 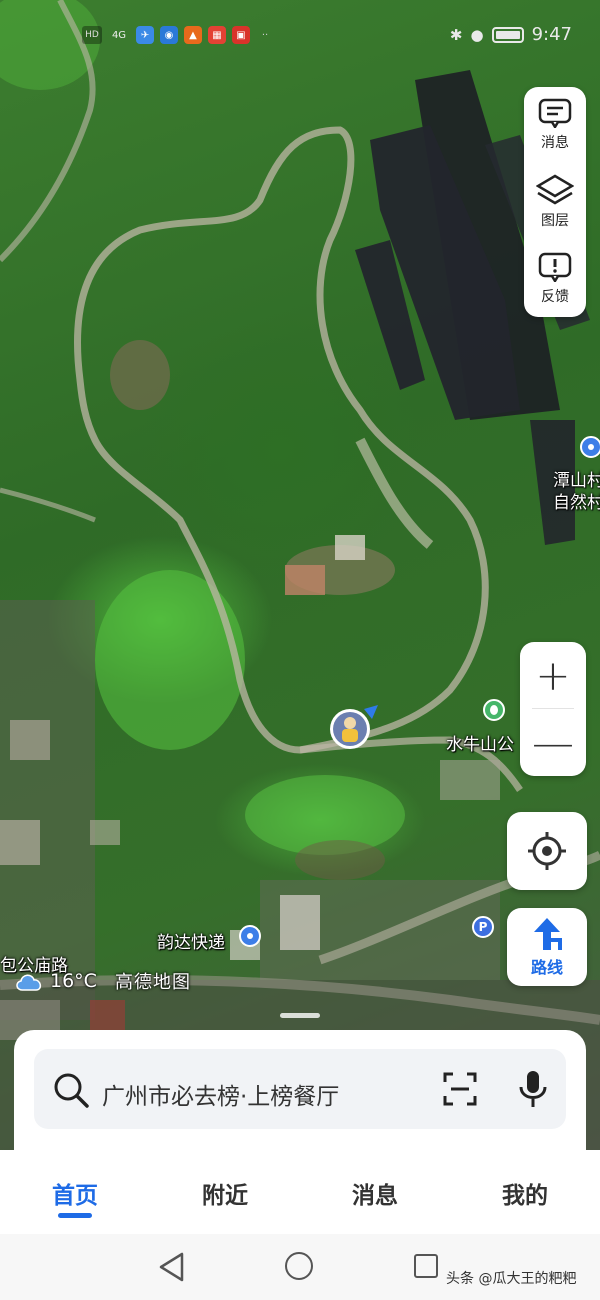 What do you see at coordinates (170, 660) in the screenshot?
I see `green-field` at bounding box center [170, 660].